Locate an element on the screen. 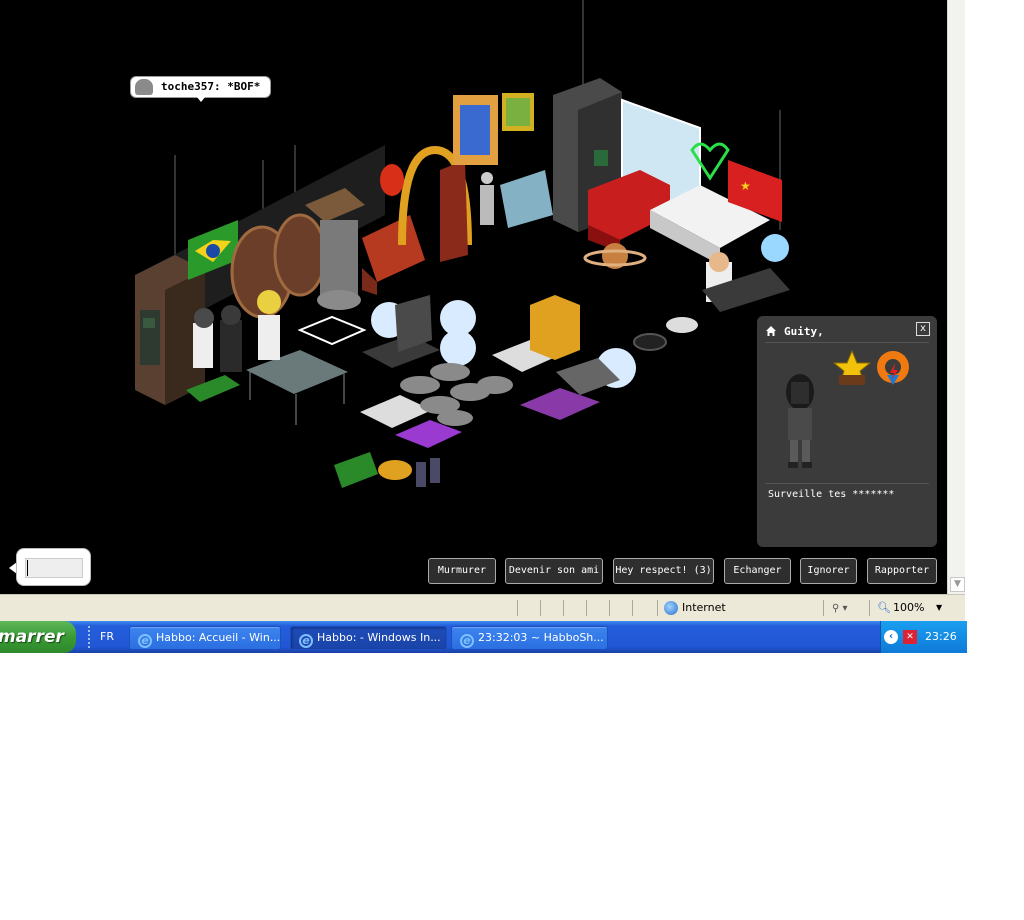  security-zone: Internet is located at coordinates (694, 608).